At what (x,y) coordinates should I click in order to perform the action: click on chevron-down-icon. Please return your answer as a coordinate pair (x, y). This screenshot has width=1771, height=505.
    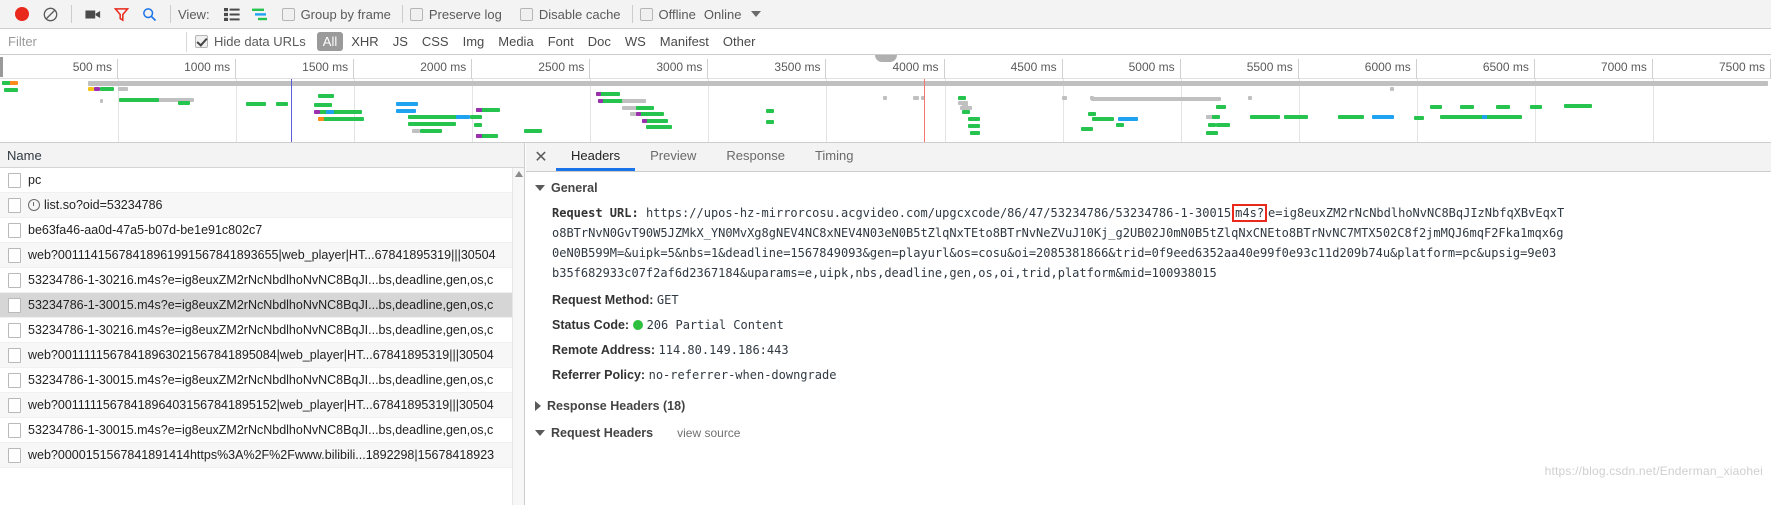
    Looking at the image, I should click on (756, 14).